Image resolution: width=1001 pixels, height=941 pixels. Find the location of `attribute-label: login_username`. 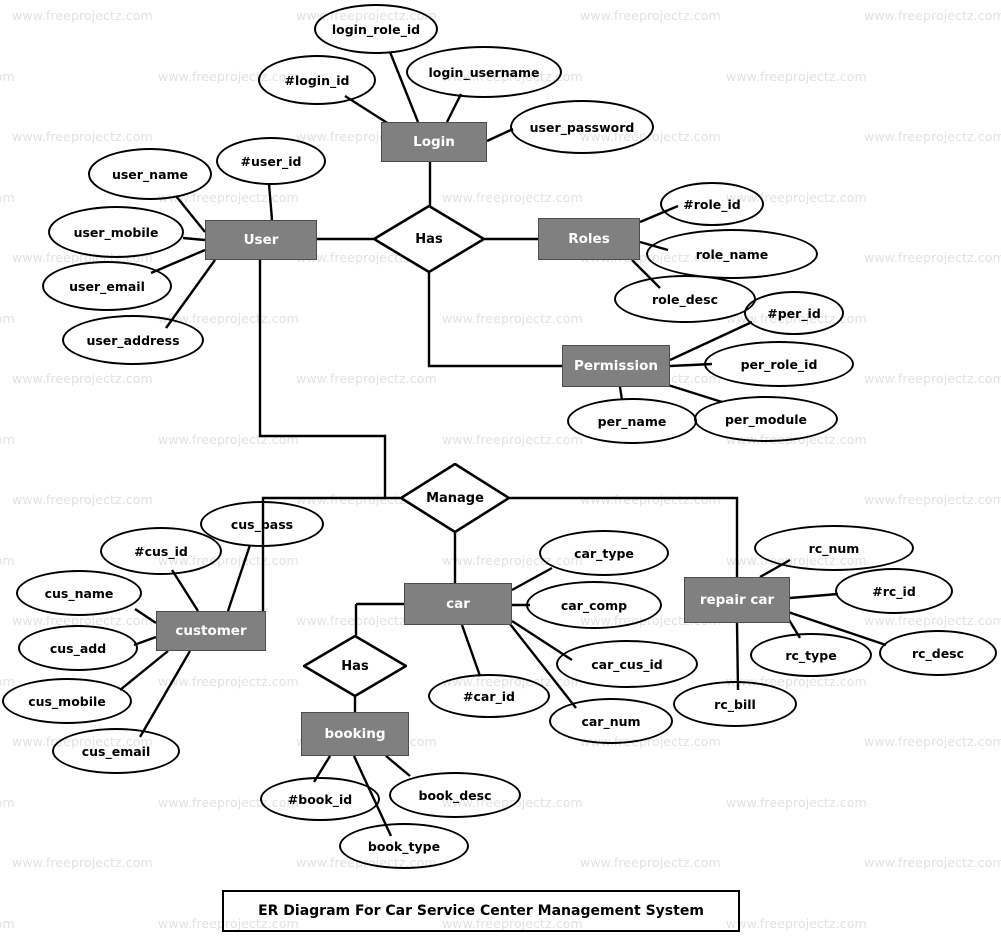

attribute-label: login_username is located at coordinates (484, 72).